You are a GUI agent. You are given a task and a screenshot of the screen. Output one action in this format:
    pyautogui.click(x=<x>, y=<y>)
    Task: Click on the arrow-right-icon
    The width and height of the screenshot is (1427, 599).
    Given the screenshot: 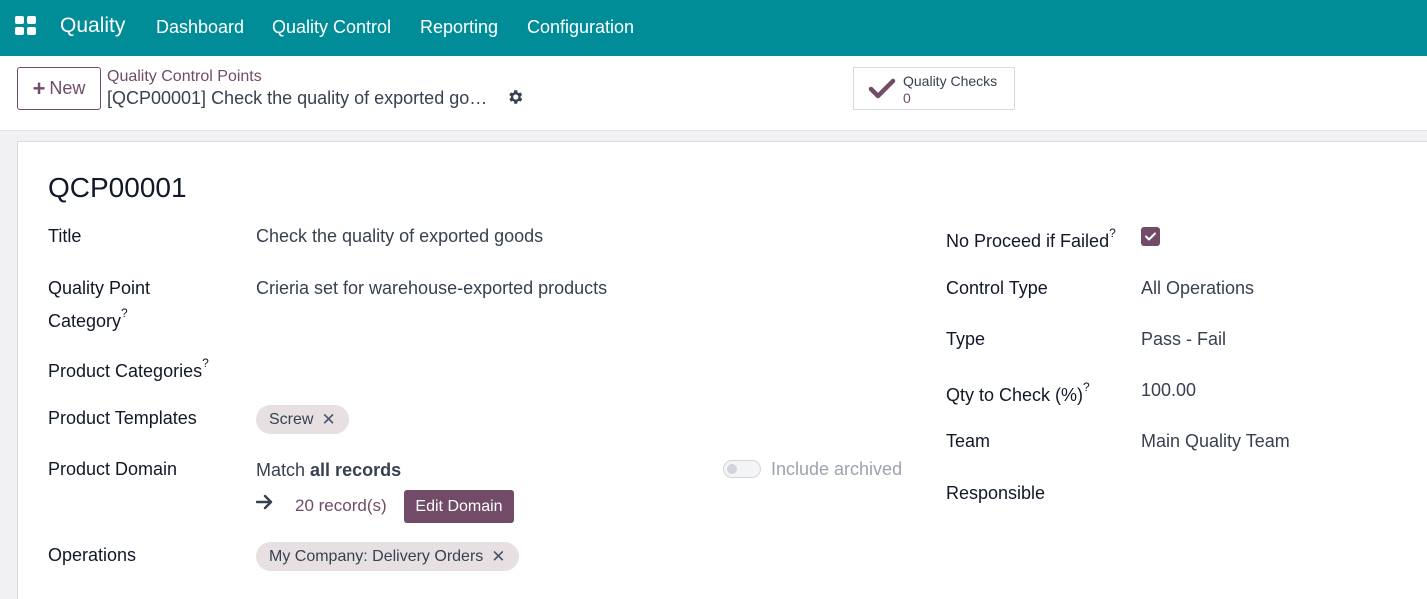 What is the action you would take?
    pyautogui.click(x=264, y=502)
    